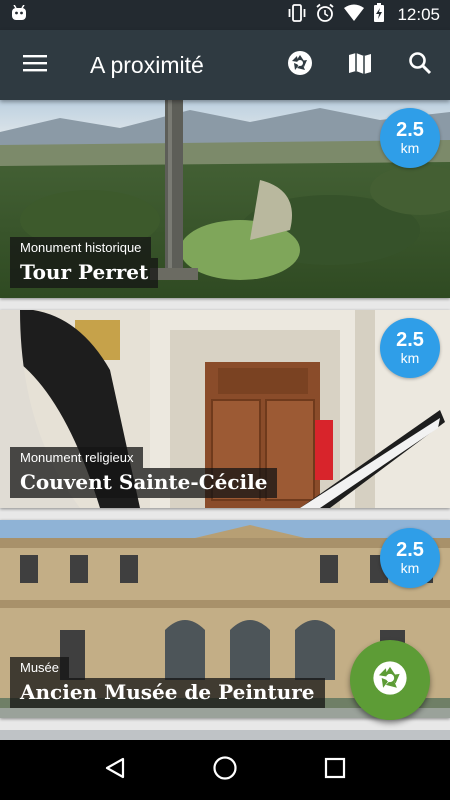 This screenshot has height=800, width=450. I want to click on camera-fab, so click(390, 680).